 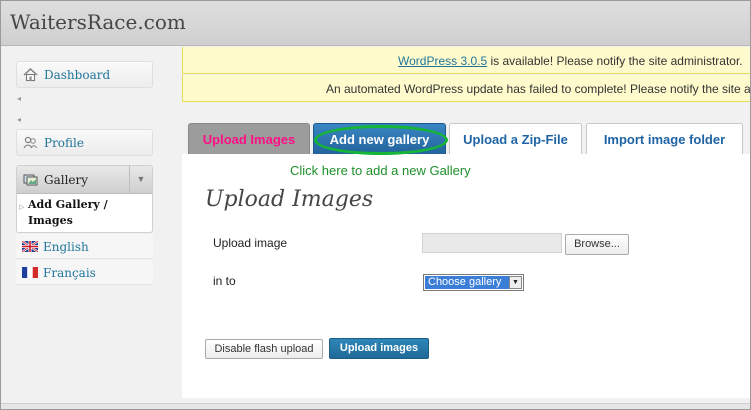 What do you see at coordinates (380, 170) in the screenshot?
I see `annotation-hint: Click here to add a new Gallery` at bounding box center [380, 170].